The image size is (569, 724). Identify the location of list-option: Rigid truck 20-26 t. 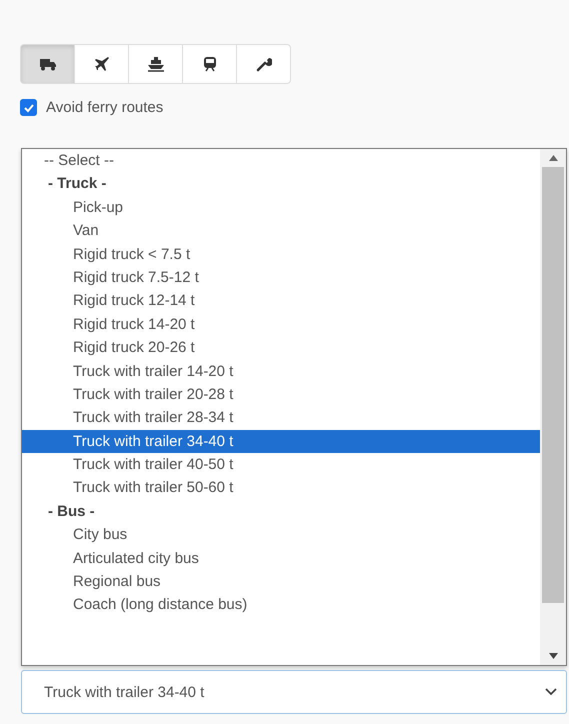
(281, 348).